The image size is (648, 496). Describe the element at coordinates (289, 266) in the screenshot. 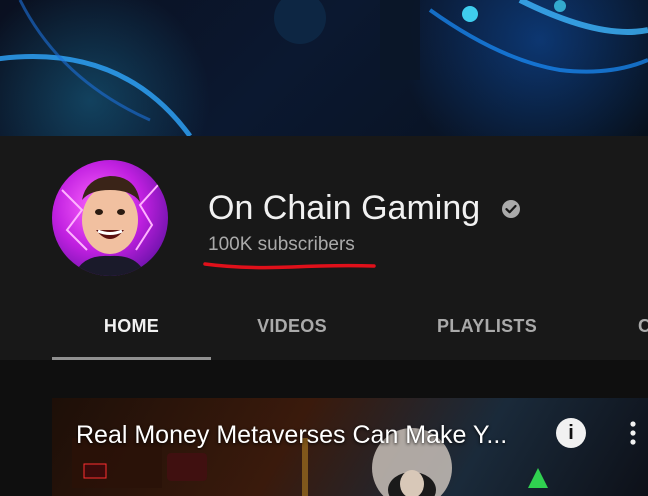

I see `red-underline-annotation` at that location.